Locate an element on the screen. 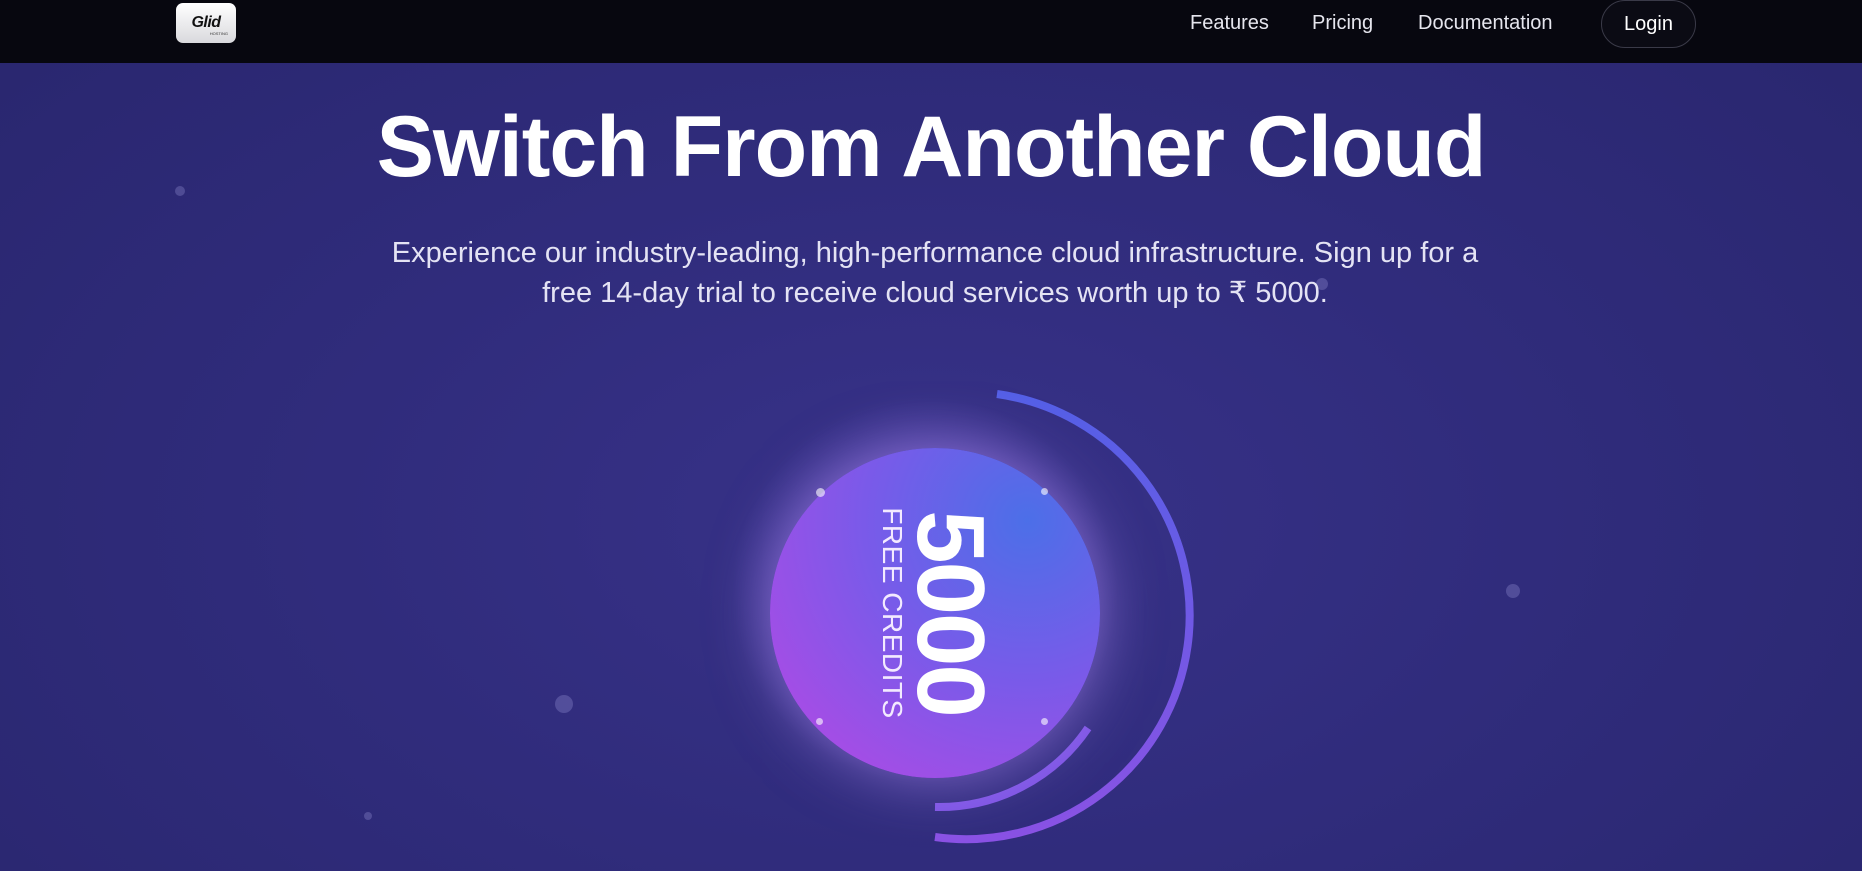 The width and height of the screenshot is (1862, 871). brand-logo: Glid HOSTING is located at coordinates (206, 23).